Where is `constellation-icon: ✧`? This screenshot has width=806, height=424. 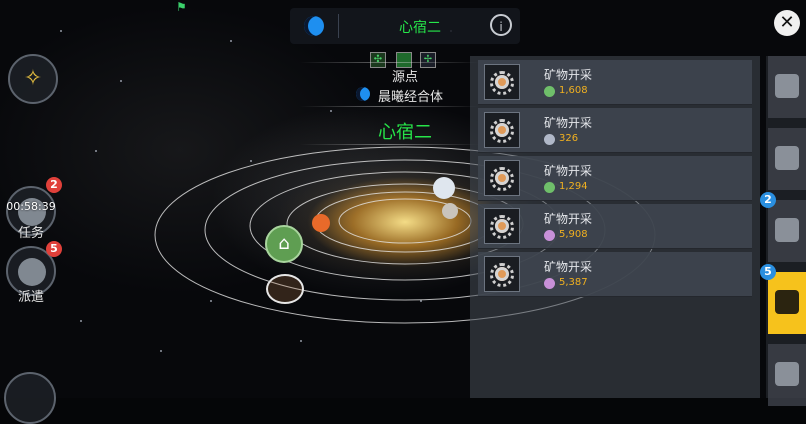
constellation-icon: ✧ is located at coordinates (33, 78).